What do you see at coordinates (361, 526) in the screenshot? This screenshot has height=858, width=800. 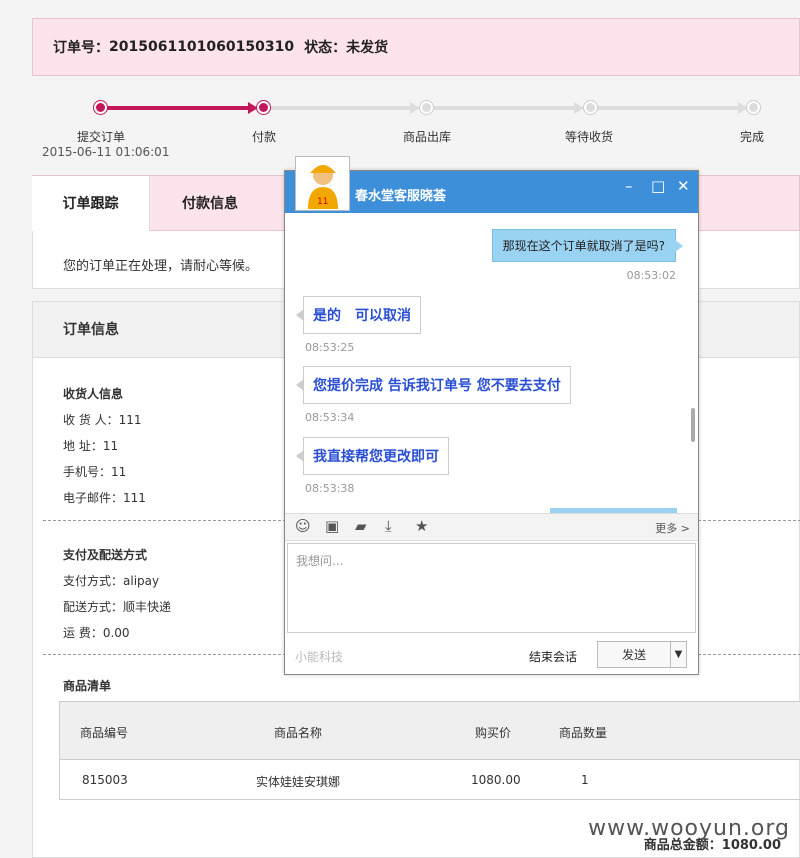 I see `folder-icon: ▰` at bounding box center [361, 526].